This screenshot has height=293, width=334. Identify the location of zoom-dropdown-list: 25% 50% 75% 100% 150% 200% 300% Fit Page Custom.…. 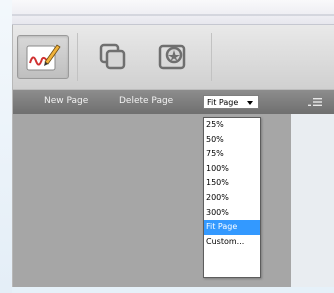
(232, 197).